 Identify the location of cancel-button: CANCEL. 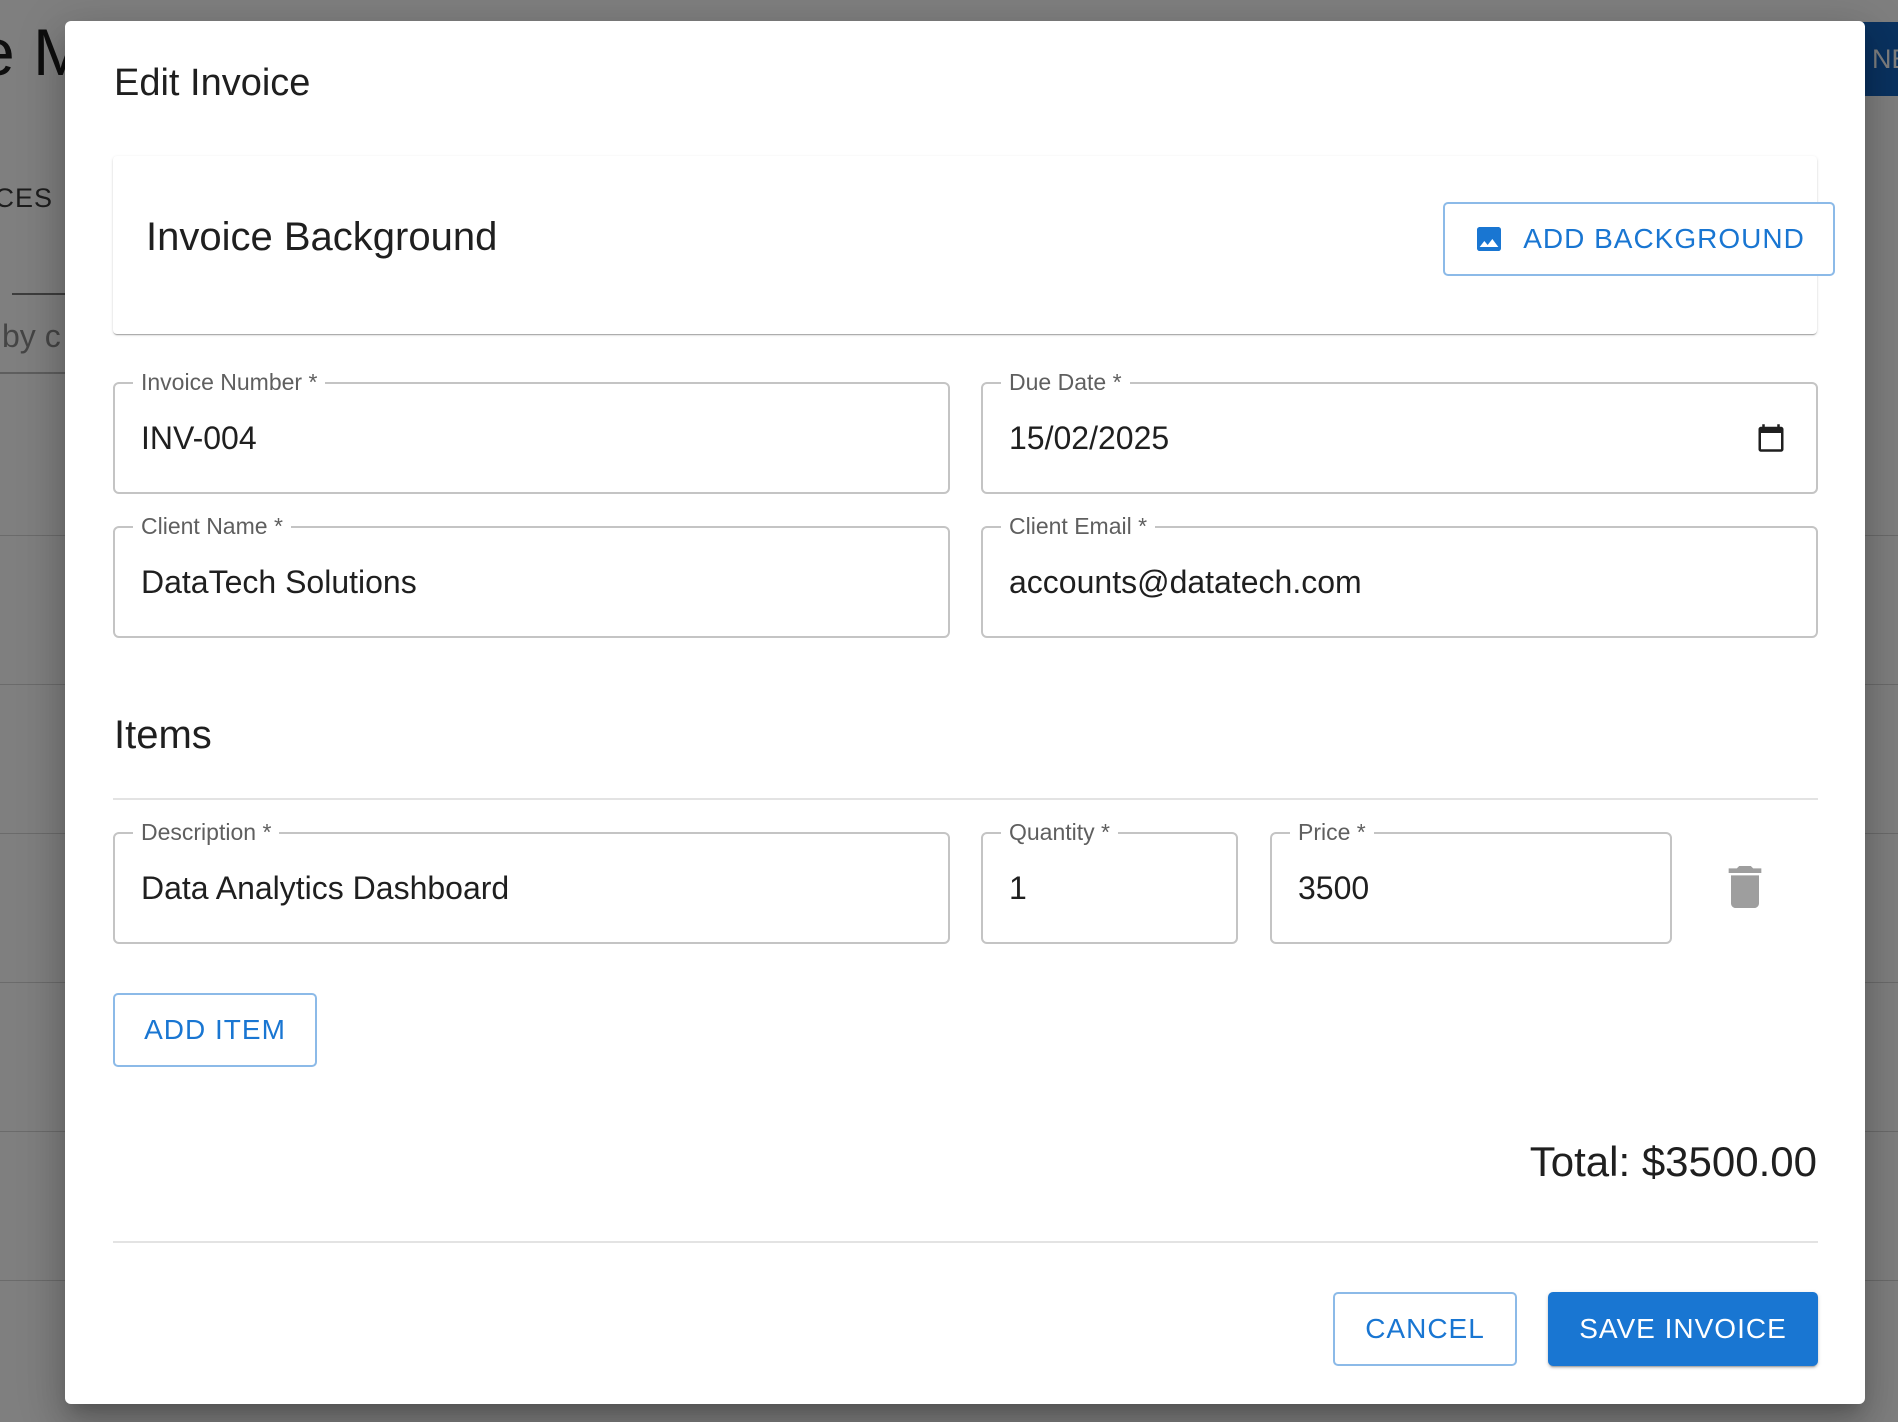
(1425, 1329).